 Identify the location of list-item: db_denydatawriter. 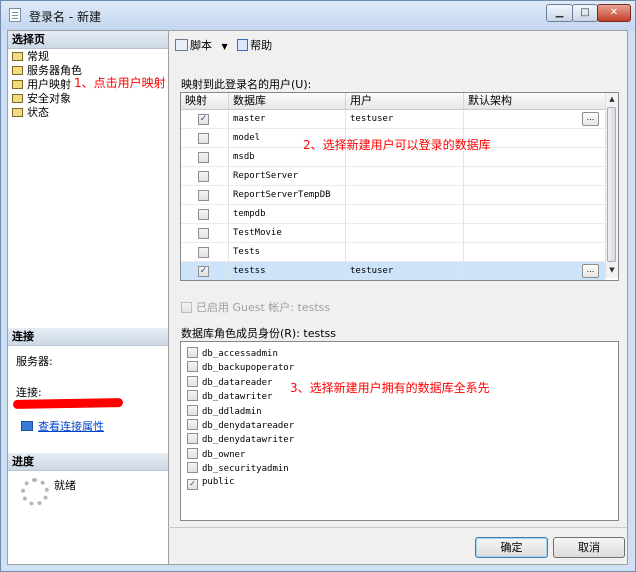
(240, 438).